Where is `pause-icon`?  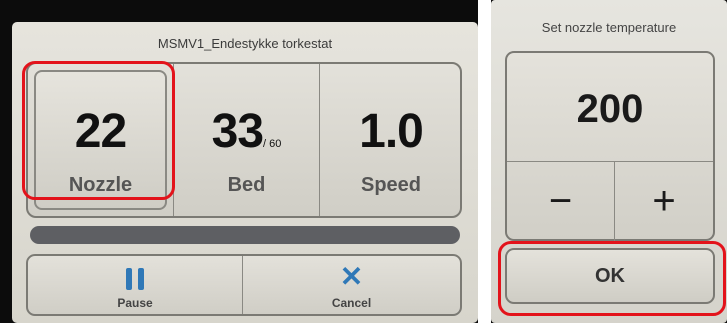 pause-icon is located at coordinates (135, 279).